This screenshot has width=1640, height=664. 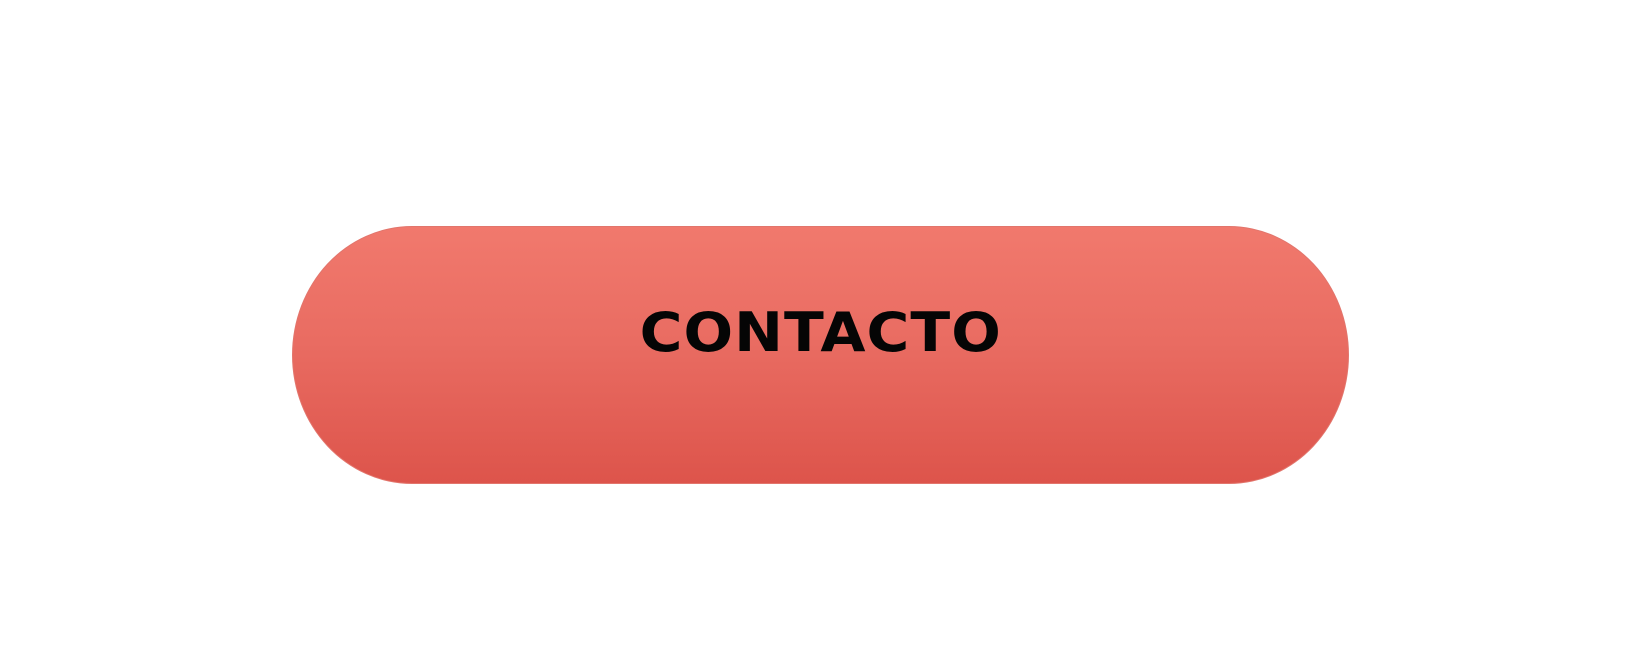 What do you see at coordinates (820, 332) in the screenshot?
I see `contacto-button-label: CONTACTO` at bounding box center [820, 332].